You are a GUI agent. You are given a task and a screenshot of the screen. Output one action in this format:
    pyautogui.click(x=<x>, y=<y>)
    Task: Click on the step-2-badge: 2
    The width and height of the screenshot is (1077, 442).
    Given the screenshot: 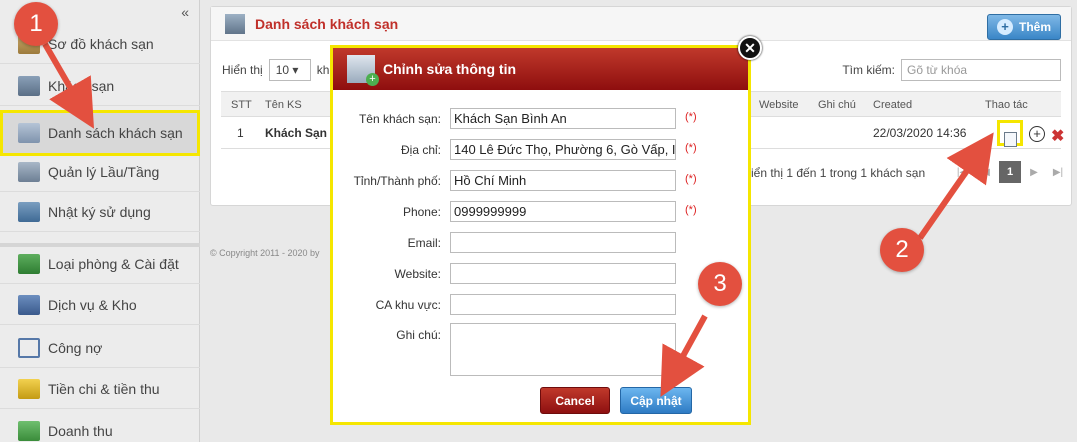 What is the action you would take?
    pyautogui.click(x=902, y=250)
    